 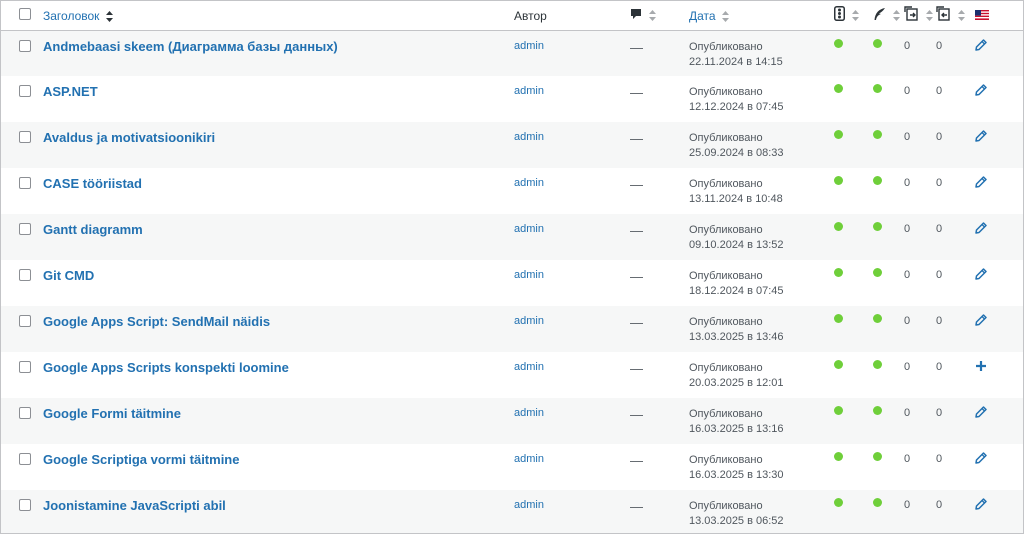 What do you see at coordinates (702, 16) in the screenshot?
I see `date-column-label: Дата` at bounding box center [702, 16].